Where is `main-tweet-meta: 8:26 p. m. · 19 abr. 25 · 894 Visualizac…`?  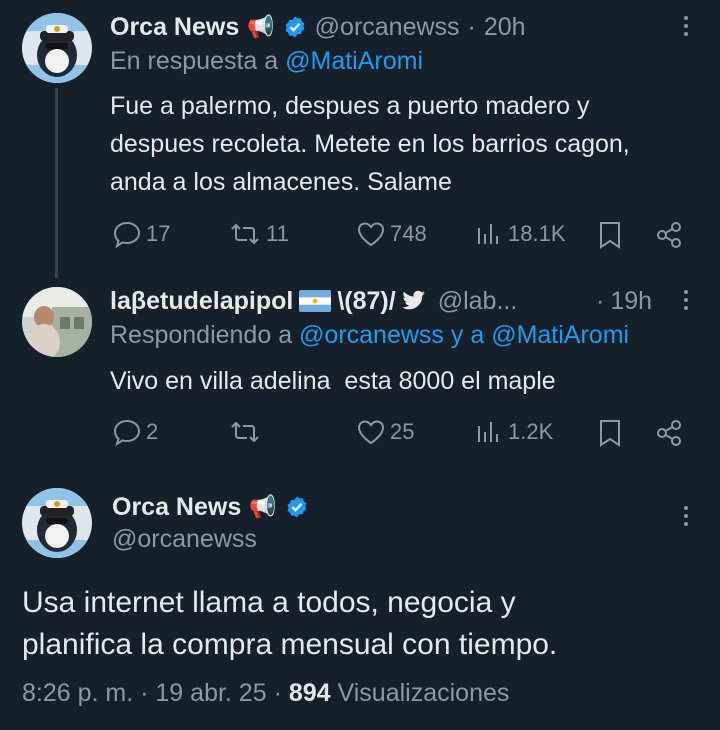 main-tweet-meta: 8:26 p. m. · 19 abr. 25 · 894 Visualizac… is located at coordinates (265, 693).